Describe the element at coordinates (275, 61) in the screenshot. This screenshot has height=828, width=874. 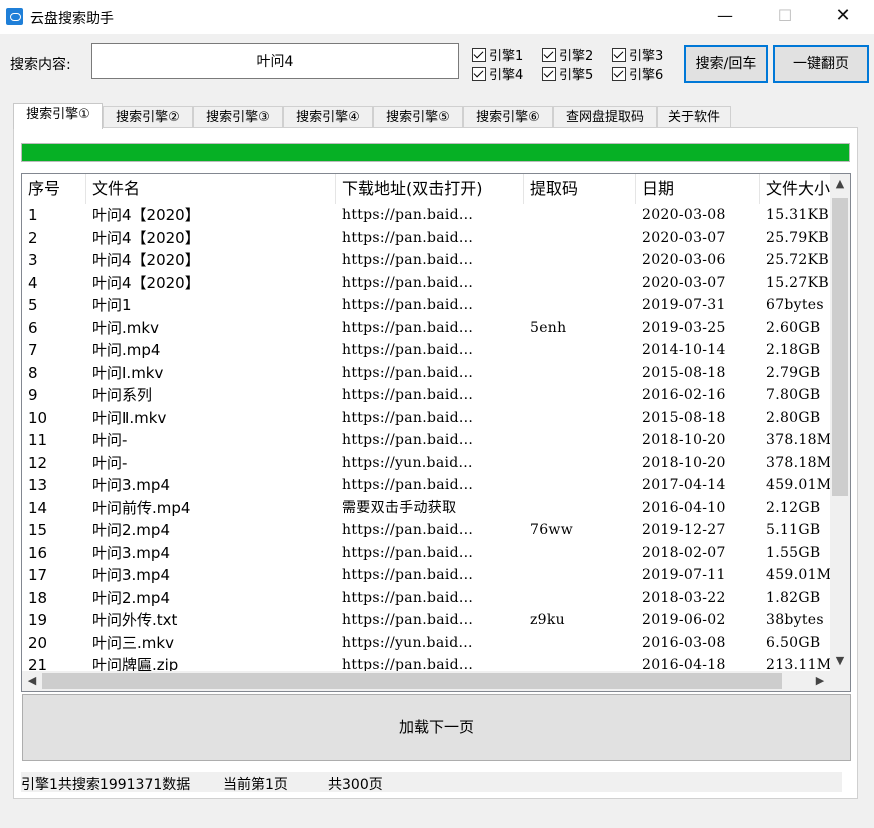
I see `search-input: 叶问4` at that location.